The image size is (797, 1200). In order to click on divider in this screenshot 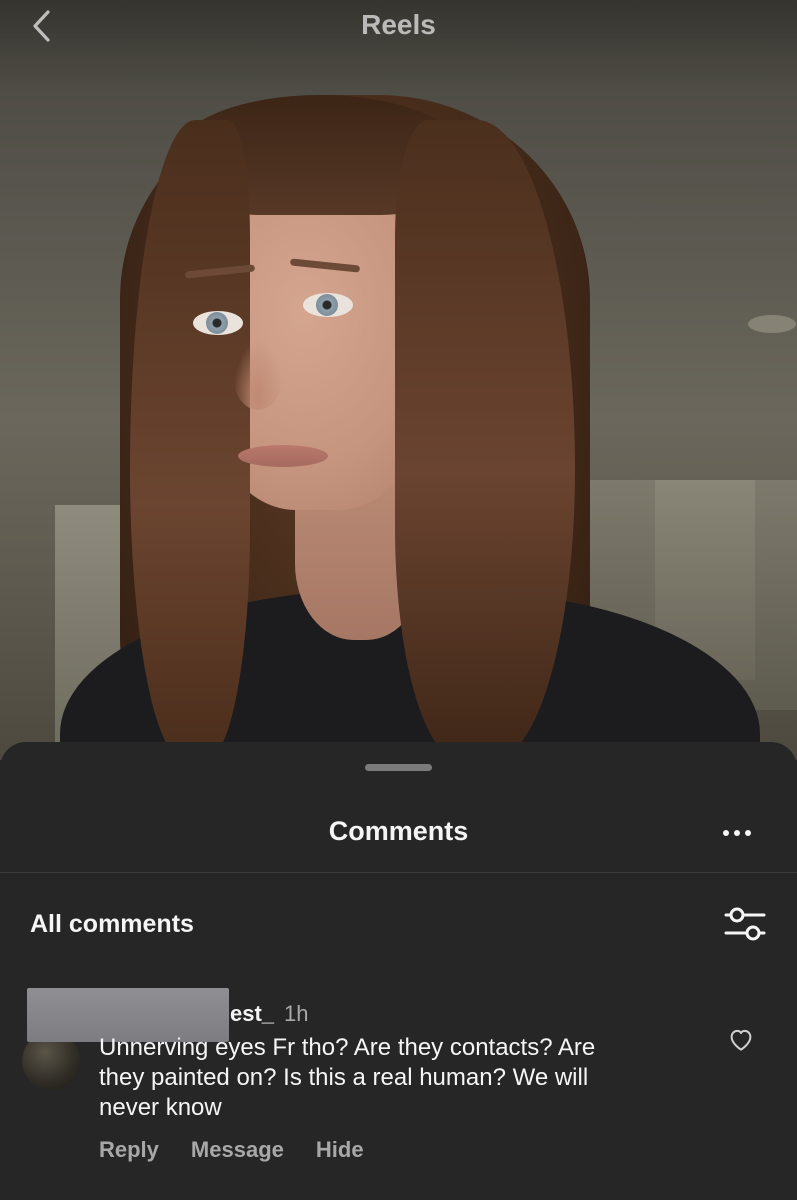, I will do `click(398, 872)`.